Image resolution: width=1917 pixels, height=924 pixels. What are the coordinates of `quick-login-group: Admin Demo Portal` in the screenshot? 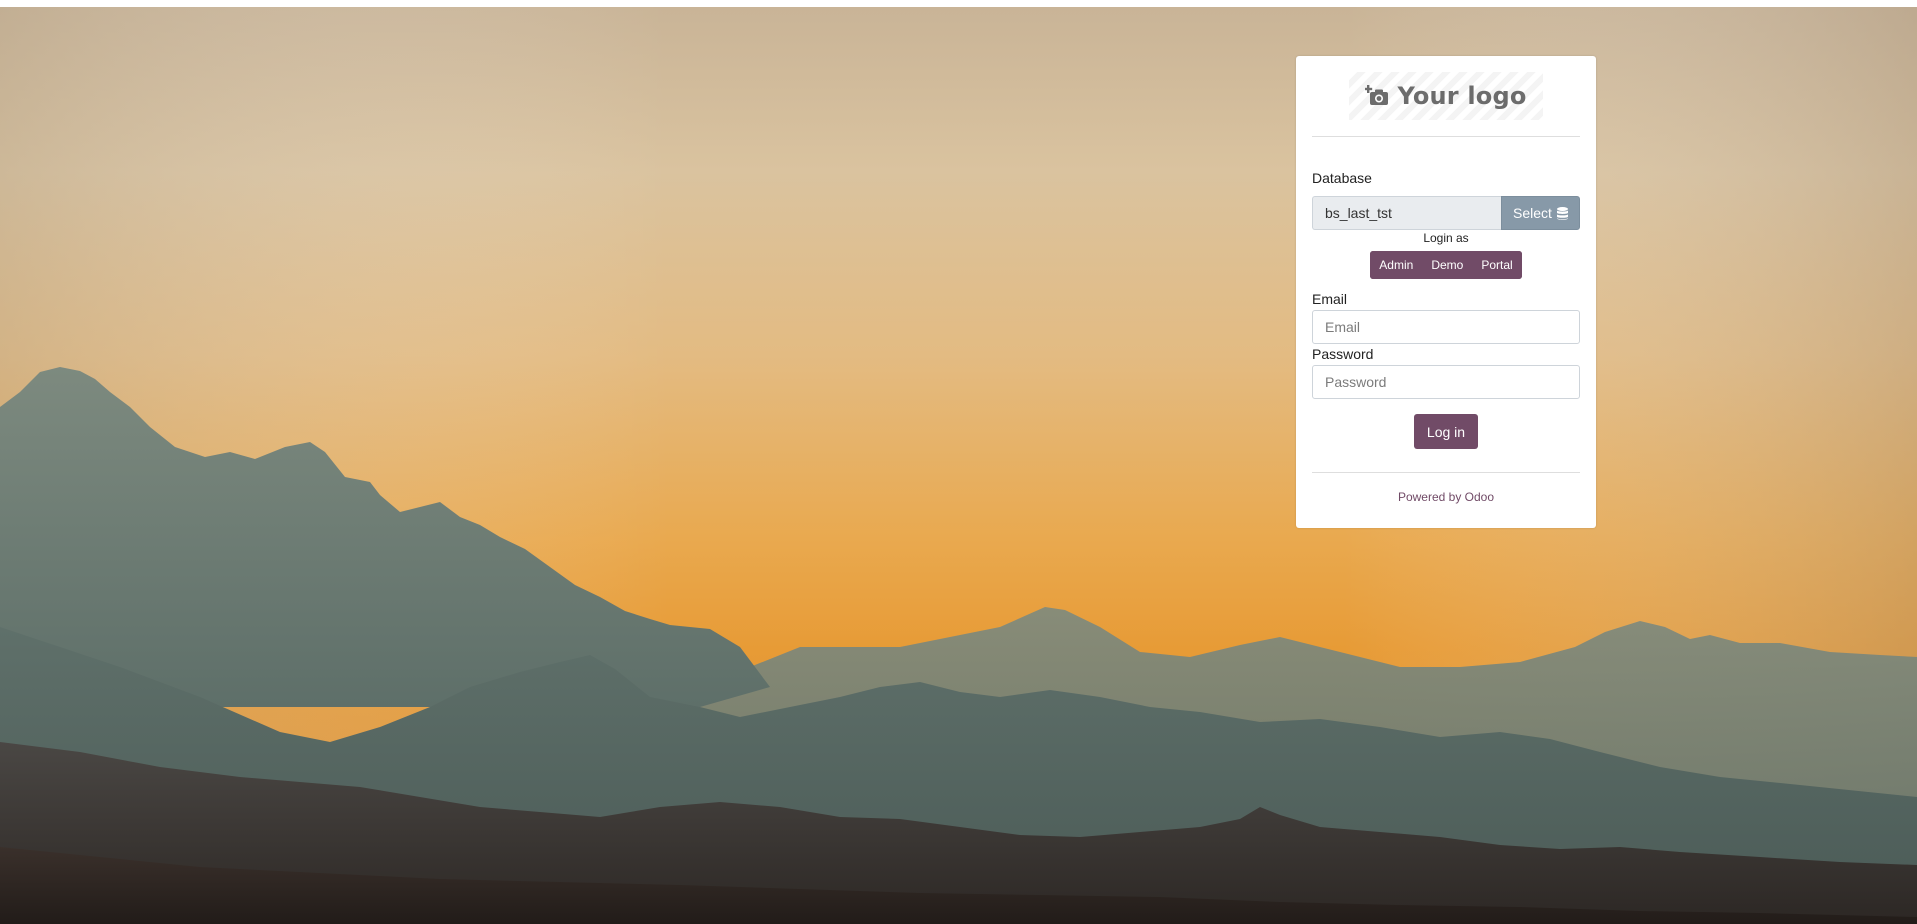 It's located at (1446, 265).